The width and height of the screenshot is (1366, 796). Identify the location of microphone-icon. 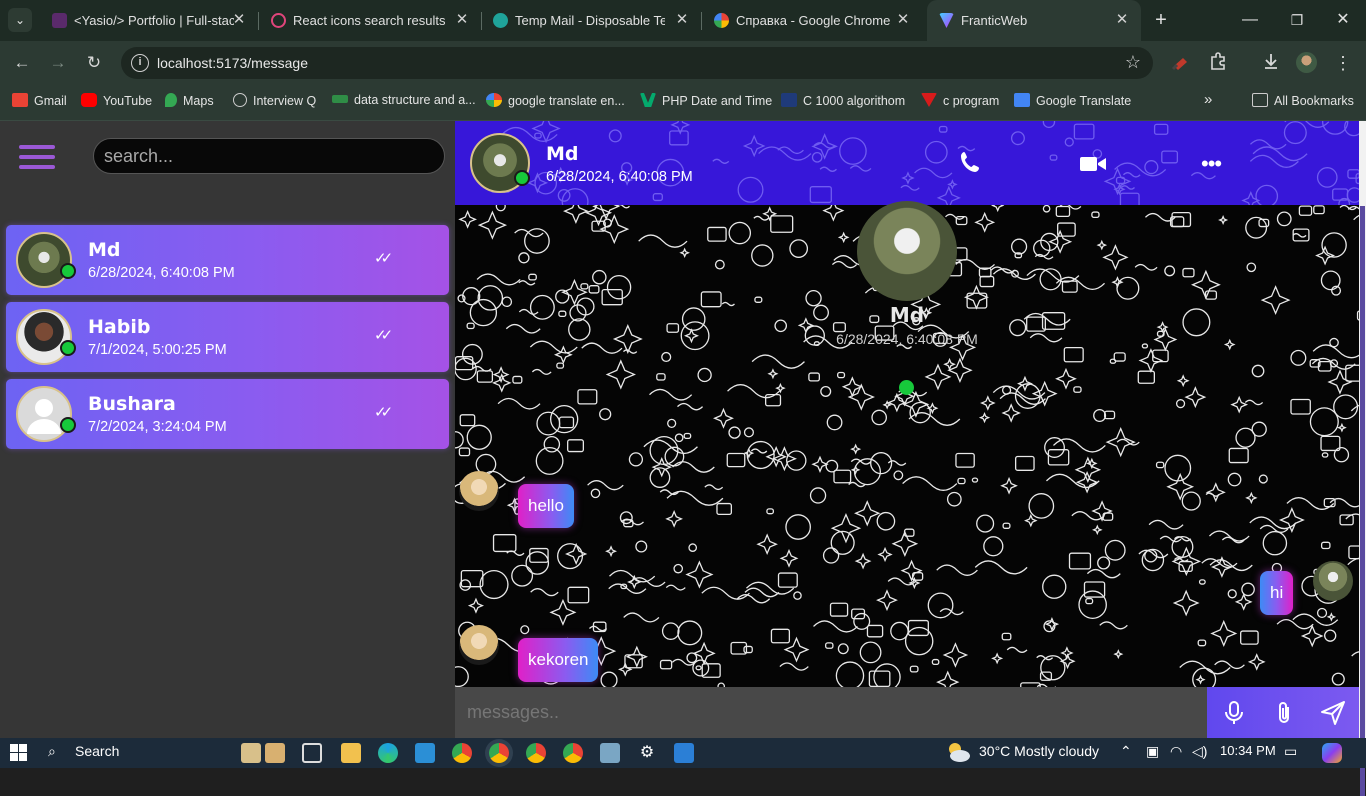
(1234, 713).